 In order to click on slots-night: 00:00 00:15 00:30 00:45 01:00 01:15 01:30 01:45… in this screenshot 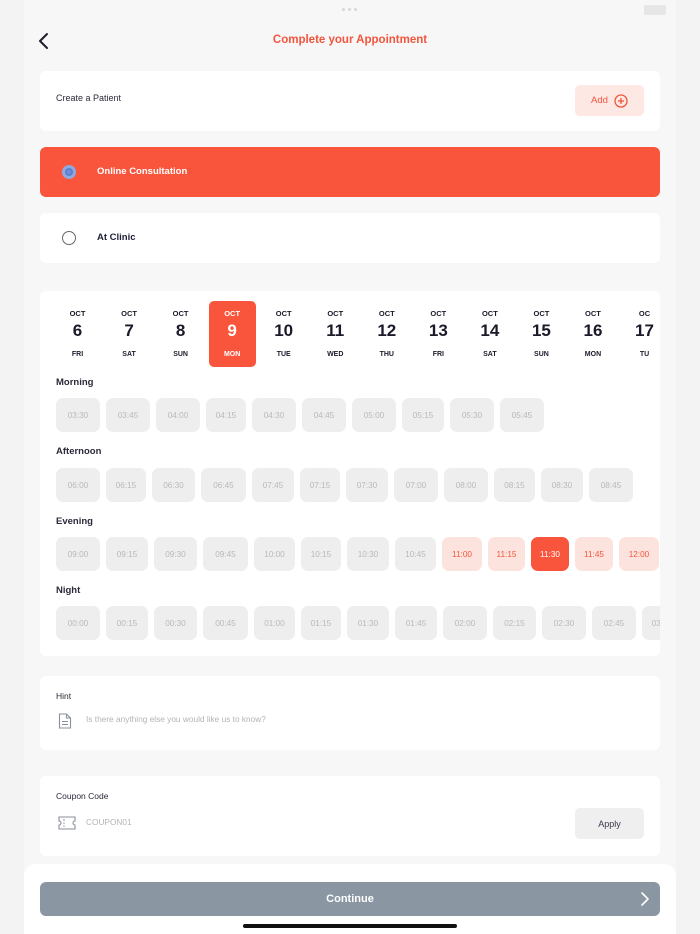, I will do `click(358, 623)`.